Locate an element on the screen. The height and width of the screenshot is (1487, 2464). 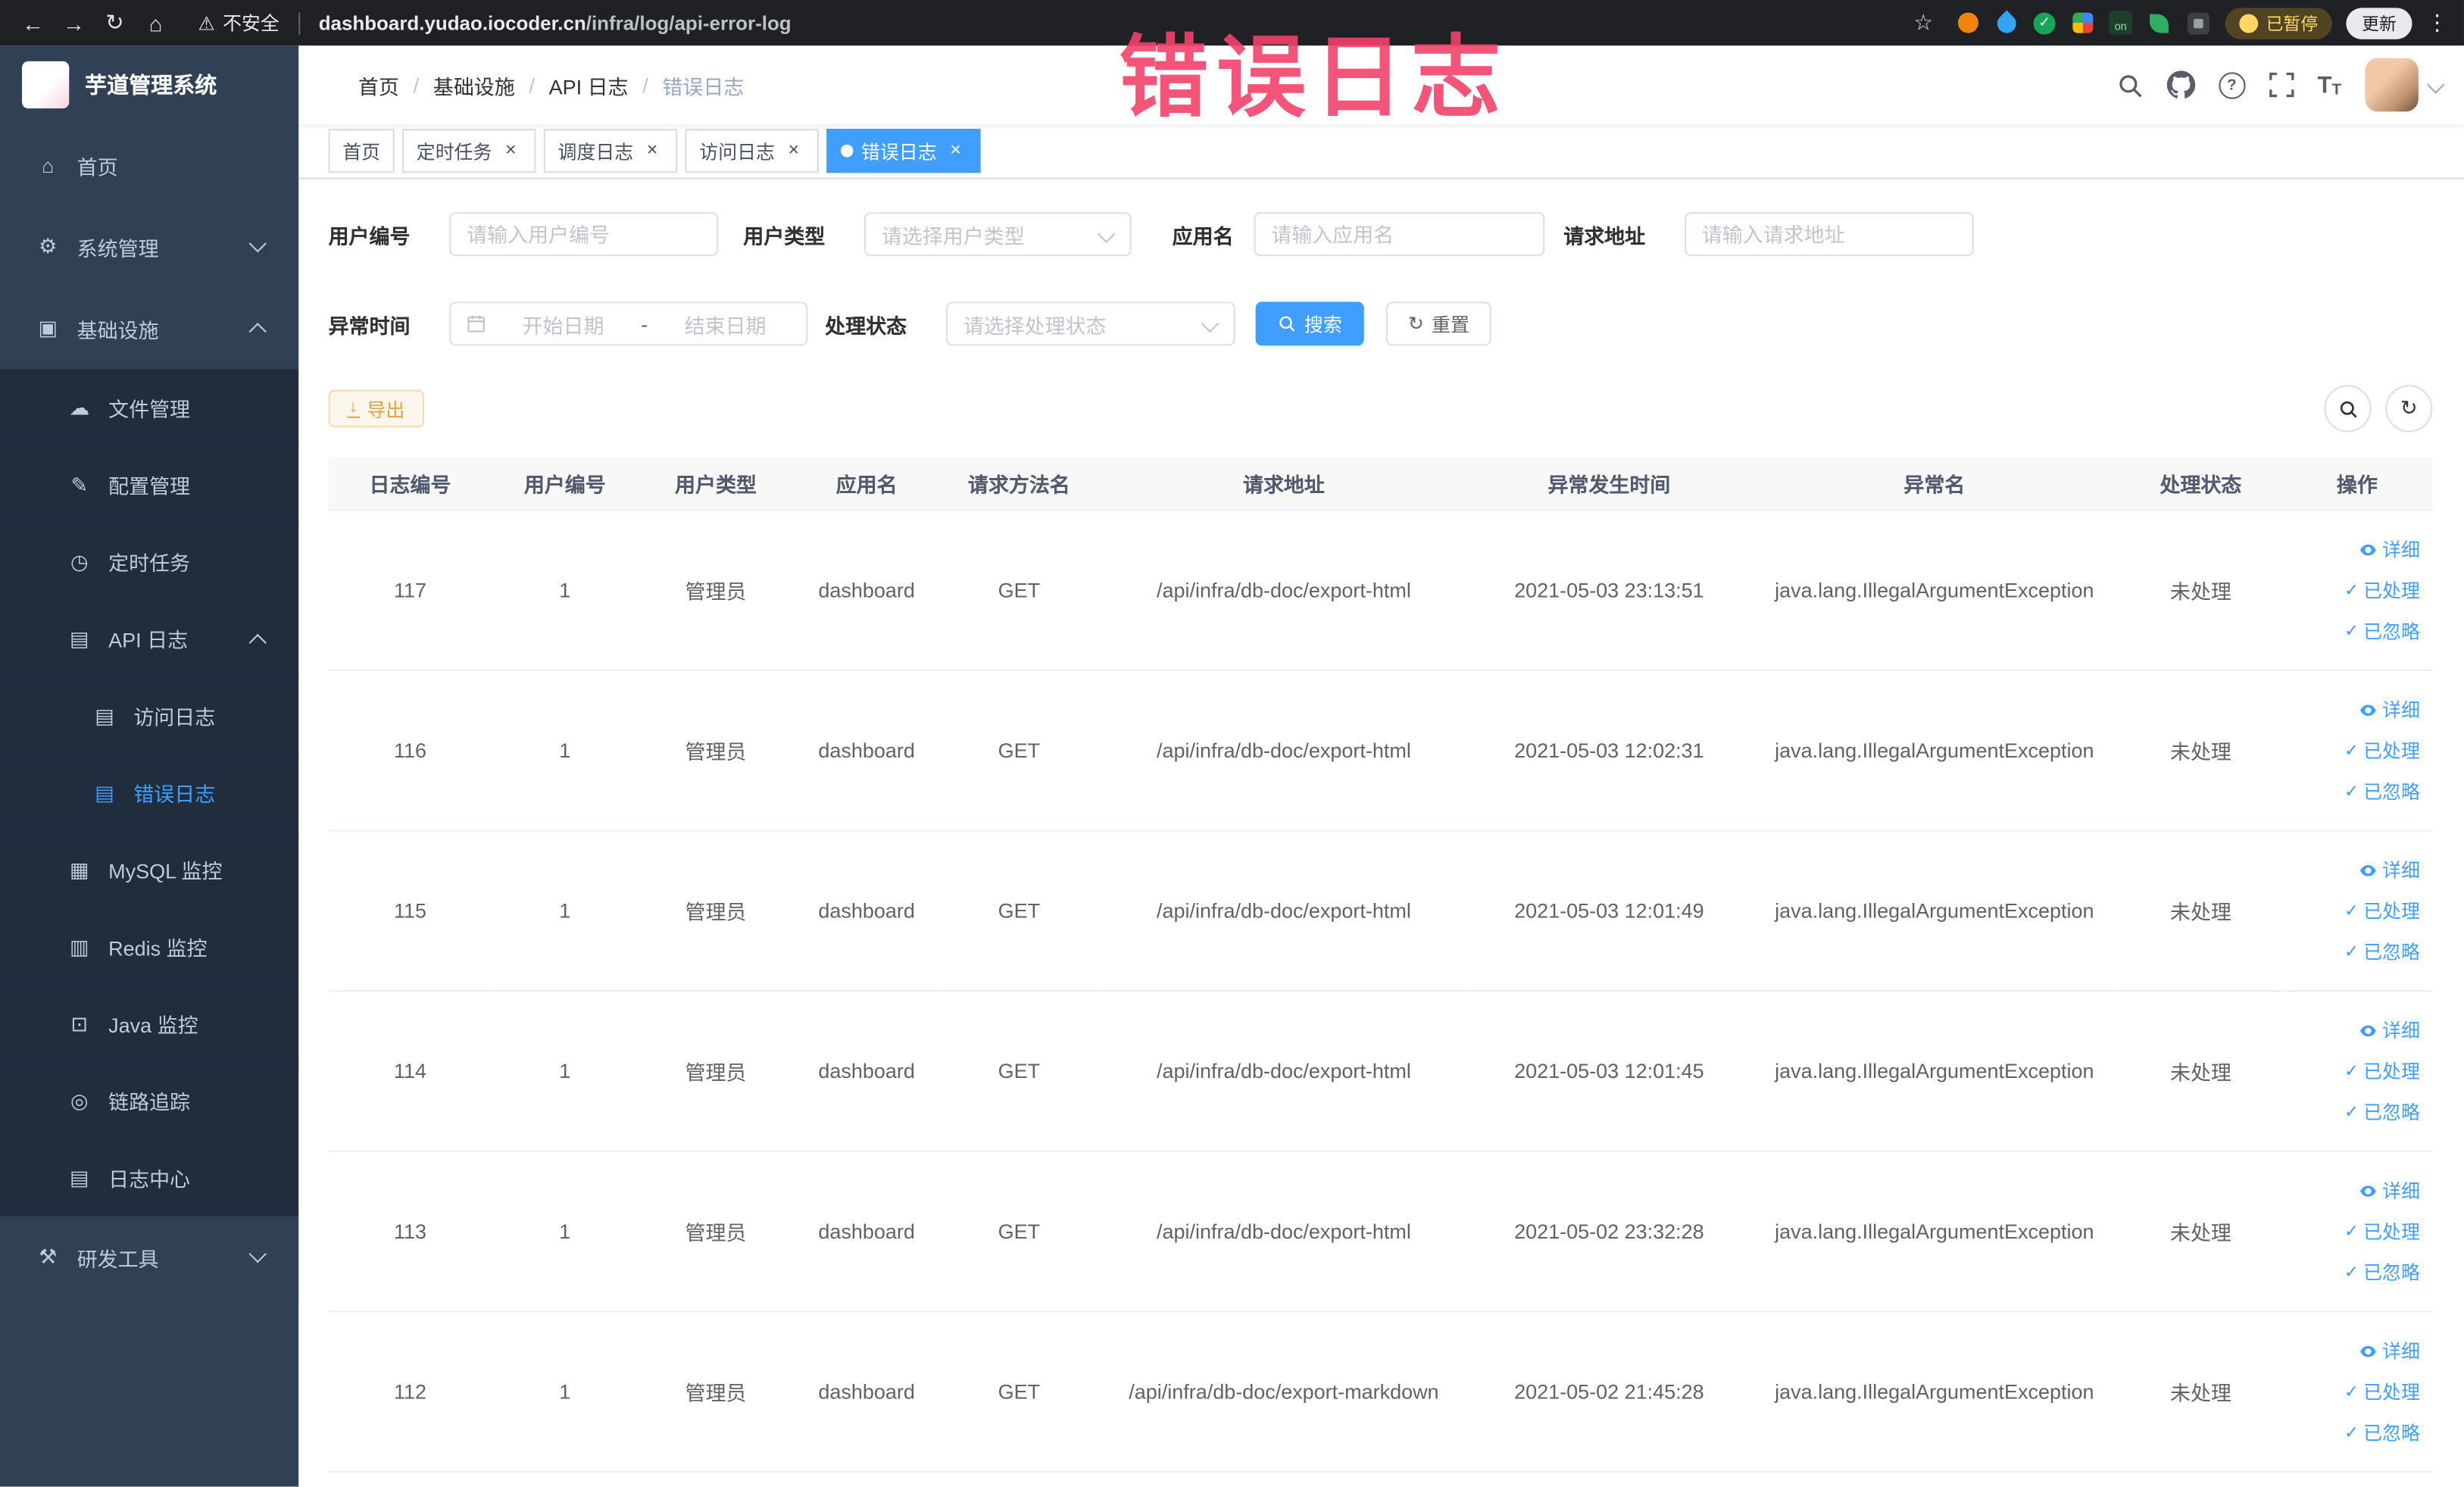
reload-icon: ↻ is located at coordinates (115, 22).